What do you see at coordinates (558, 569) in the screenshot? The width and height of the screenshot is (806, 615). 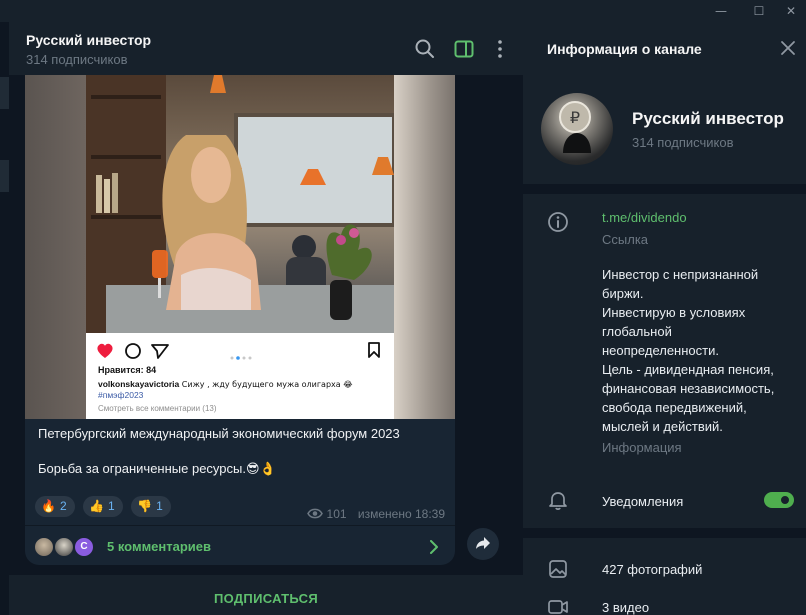 I see `photo-icon` at bounding box center [558, 569].